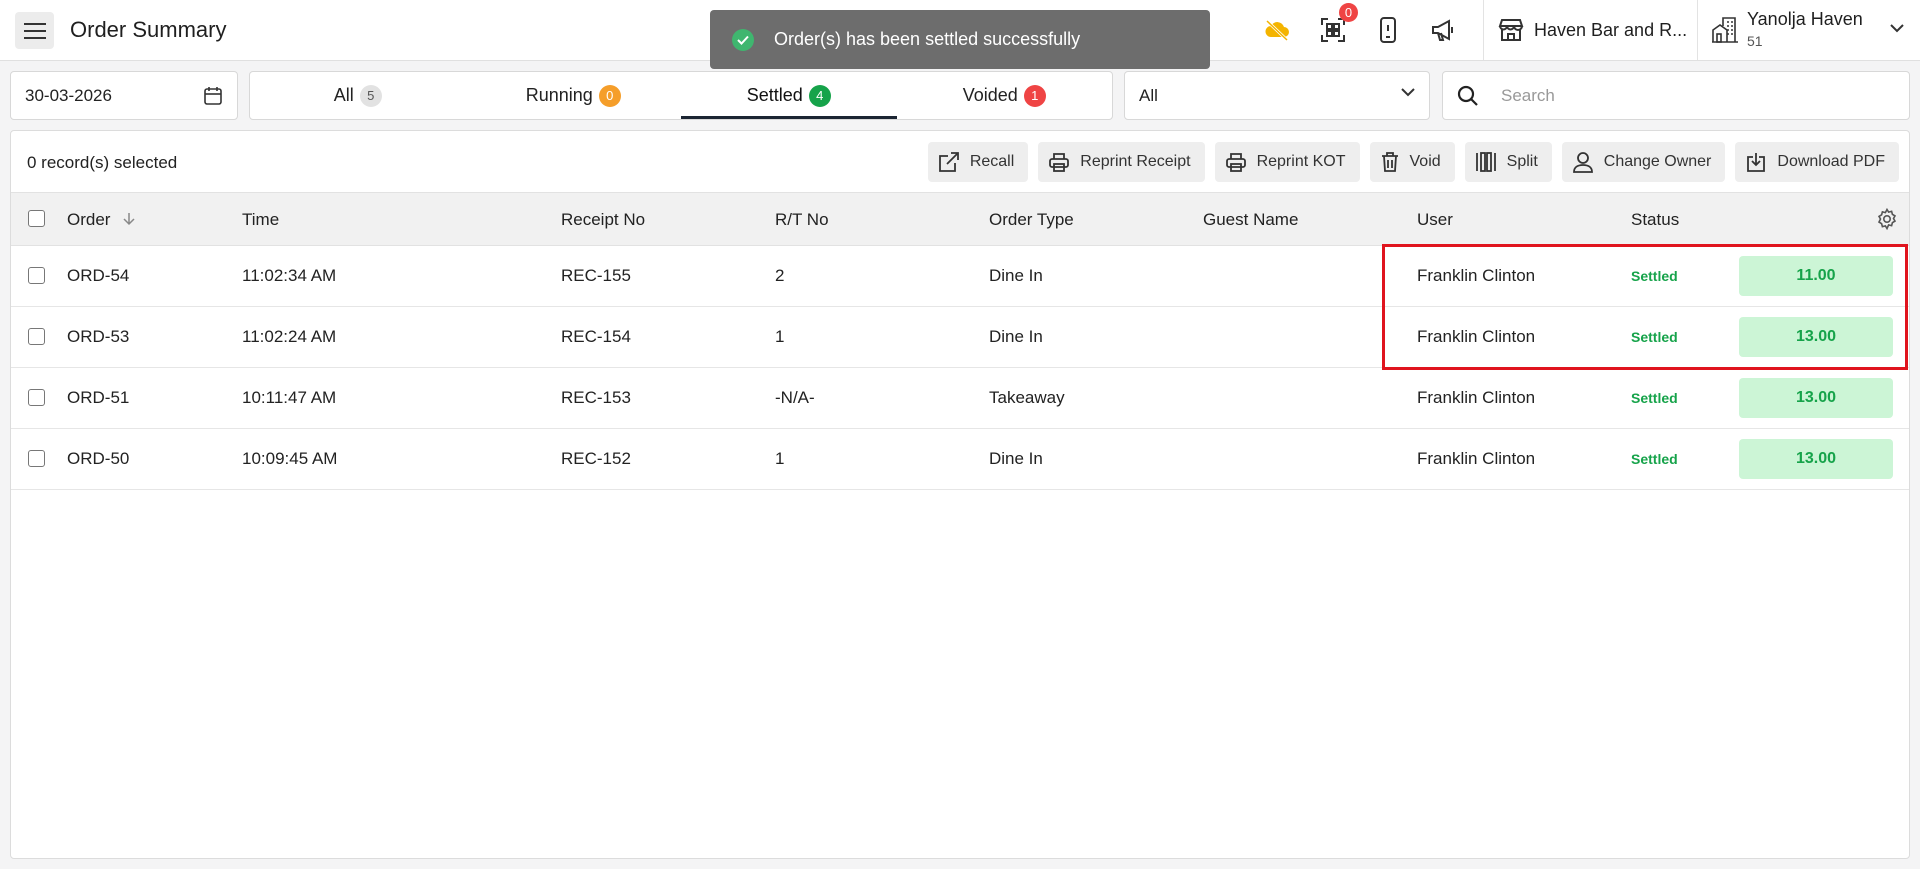  I want to click on download-pdf-button: Download PDF, so click(1817, 162).